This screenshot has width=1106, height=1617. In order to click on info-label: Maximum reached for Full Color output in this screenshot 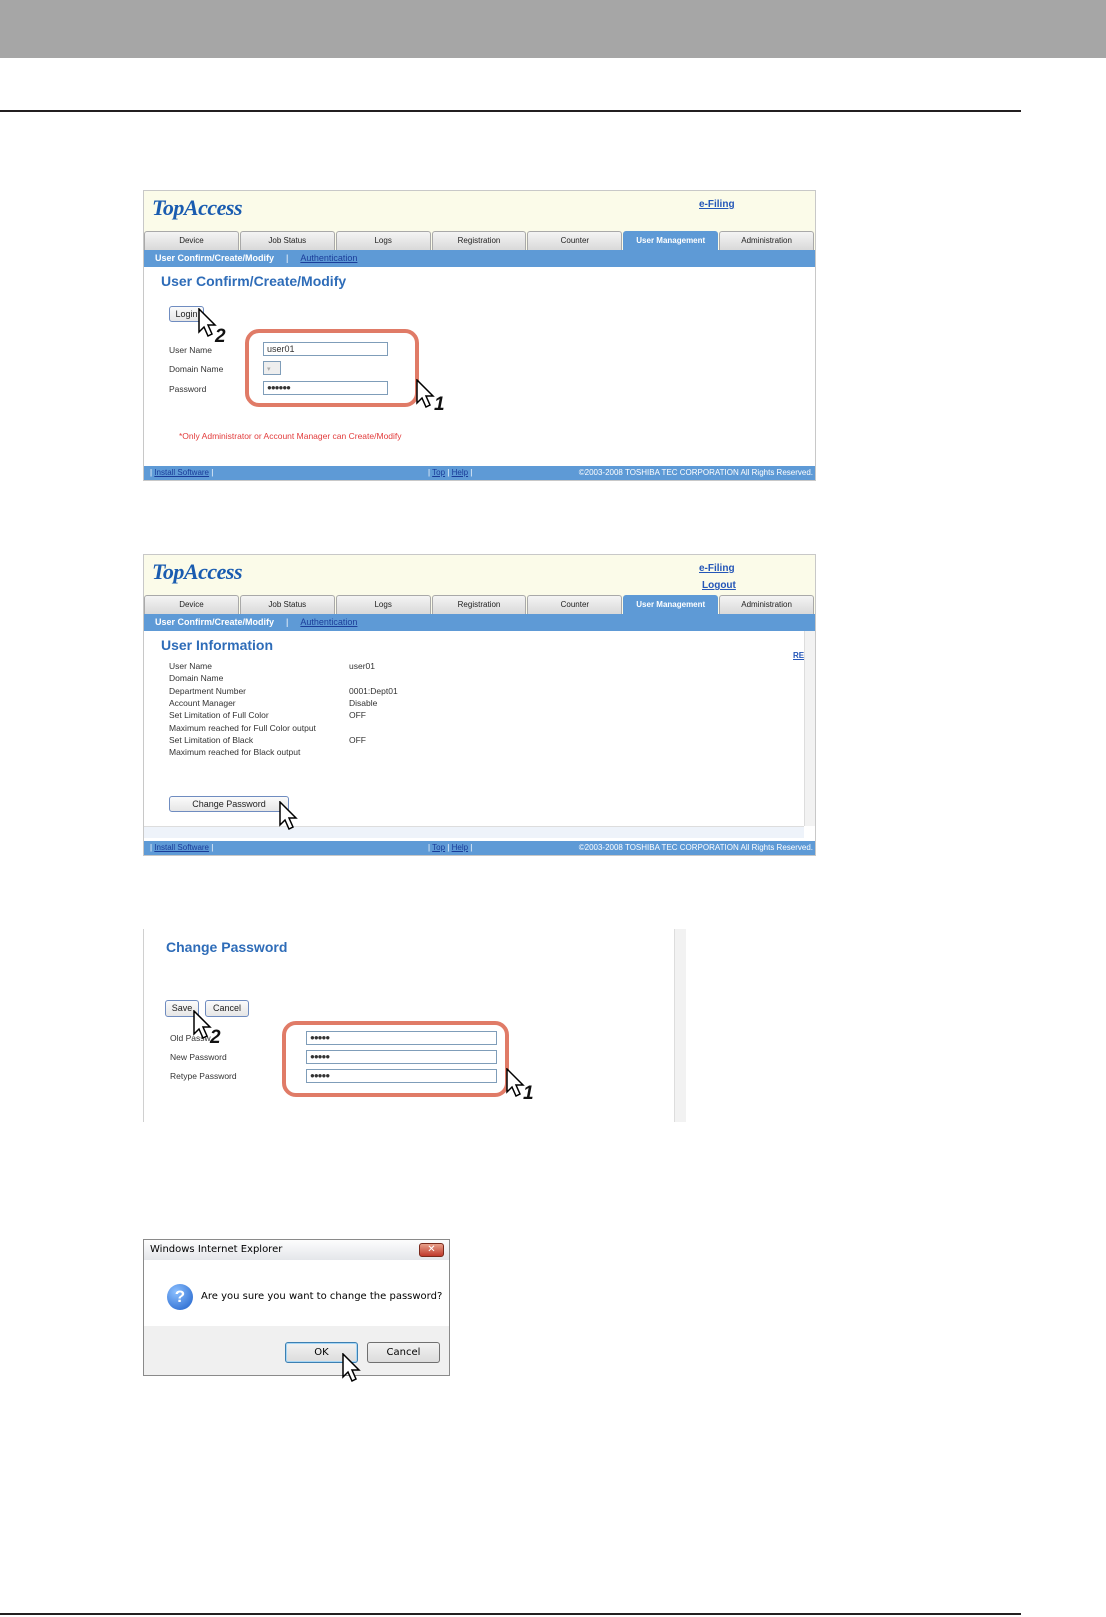, I will do `click(242, 727)`.